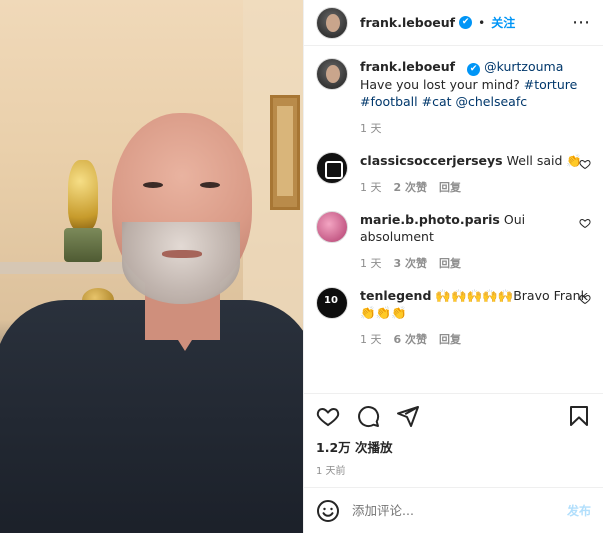 The image size is (603, 533). What do you see at coordinates (410, 187) in the screenshot?
I see `comment-likes: 2 次赞` at bounding box center [410, 187].